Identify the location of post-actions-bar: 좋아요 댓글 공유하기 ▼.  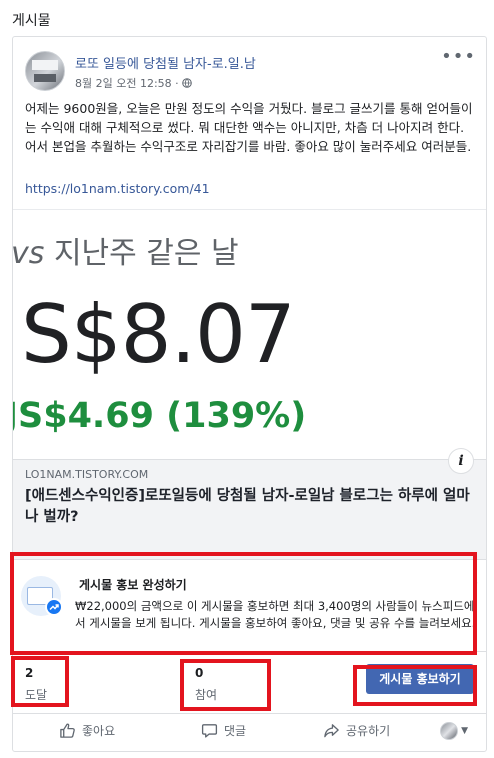
(249, 732).